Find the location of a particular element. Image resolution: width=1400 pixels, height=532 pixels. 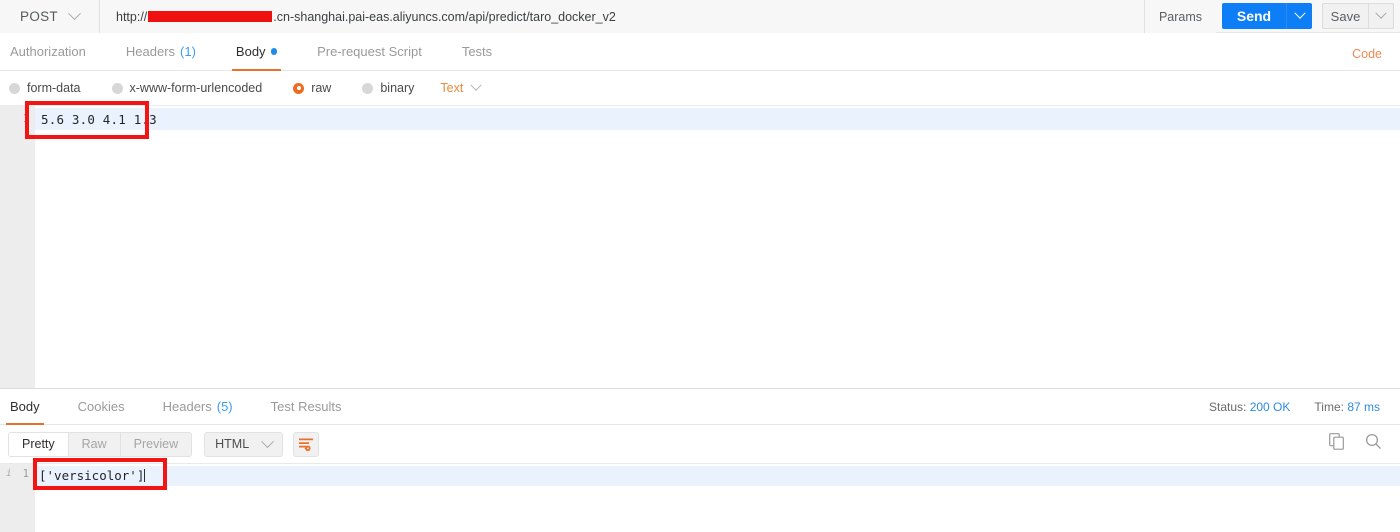

view-raw: Raw is located at coordinates (95, 444).